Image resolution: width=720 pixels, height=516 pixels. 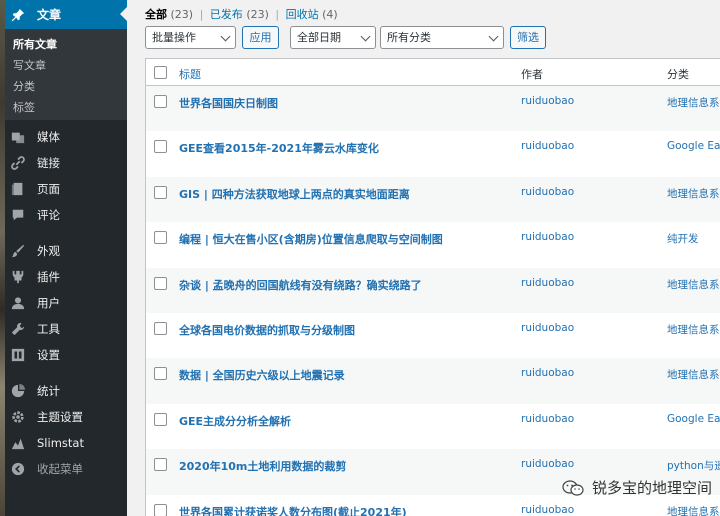 I want to click on table-row: 数据 | 全国历史六级以上地震记录 ruiduobao 地理信息系统, so click(x=433, y=381).